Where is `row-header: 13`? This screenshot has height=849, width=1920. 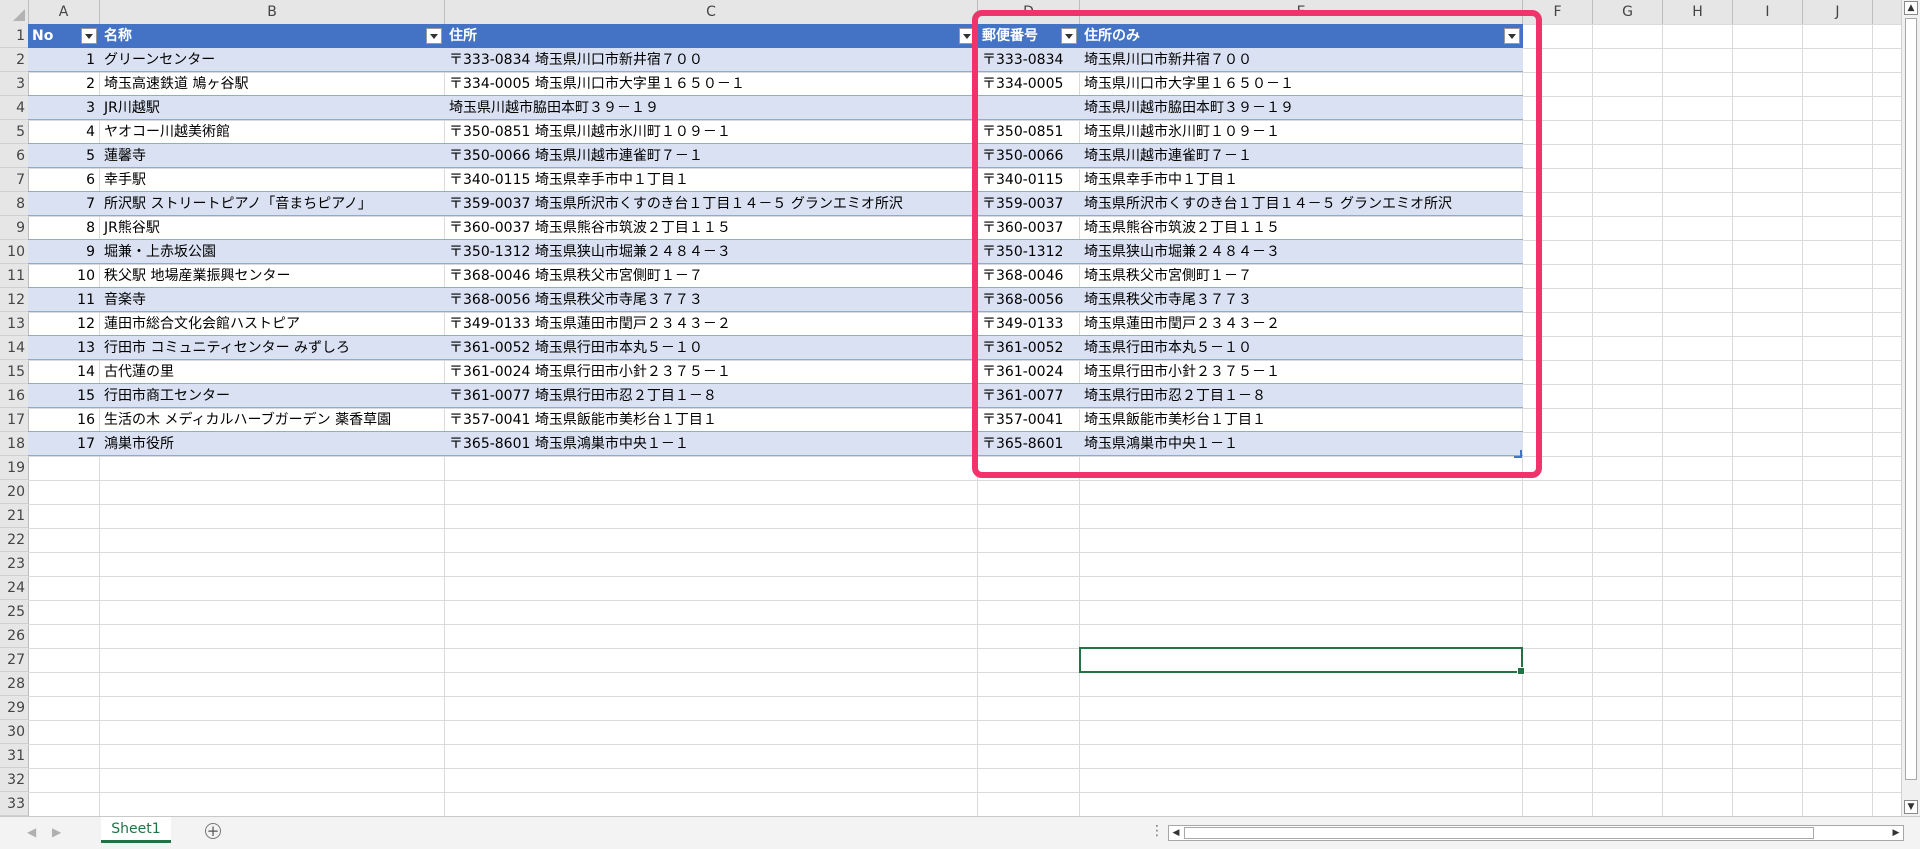 row-header: 13 is located at coordinates (14, 324).